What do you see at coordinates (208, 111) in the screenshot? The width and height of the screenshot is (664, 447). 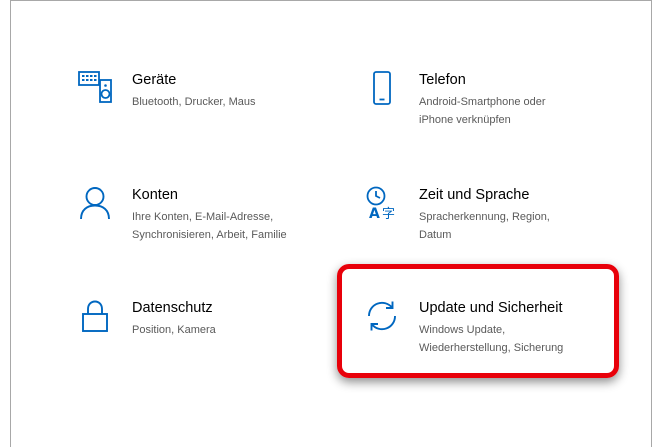 I see `settings-tile-geraete: Geräte Bluetooth, Drucker, Maus` at bounding box center [208, 111].